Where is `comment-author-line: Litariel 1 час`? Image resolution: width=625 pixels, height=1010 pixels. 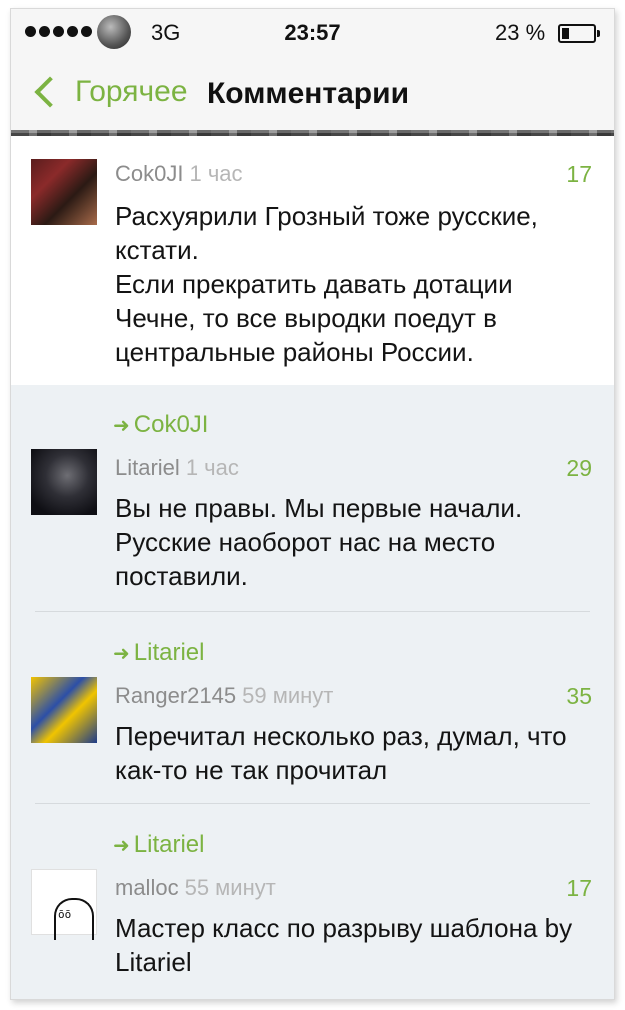 comment-author-line: Litariel 1 час is located at coordinates (177, 468).